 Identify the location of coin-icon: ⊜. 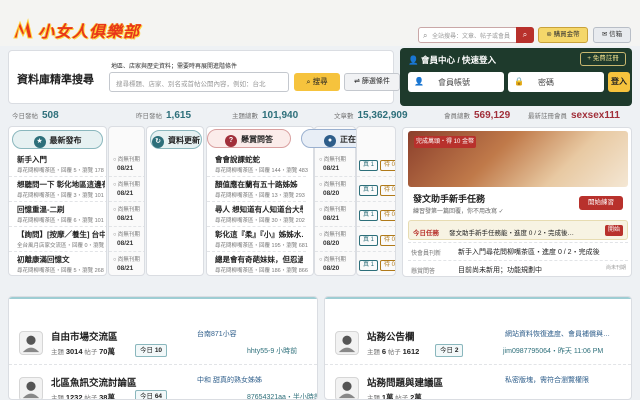
(549, 34).